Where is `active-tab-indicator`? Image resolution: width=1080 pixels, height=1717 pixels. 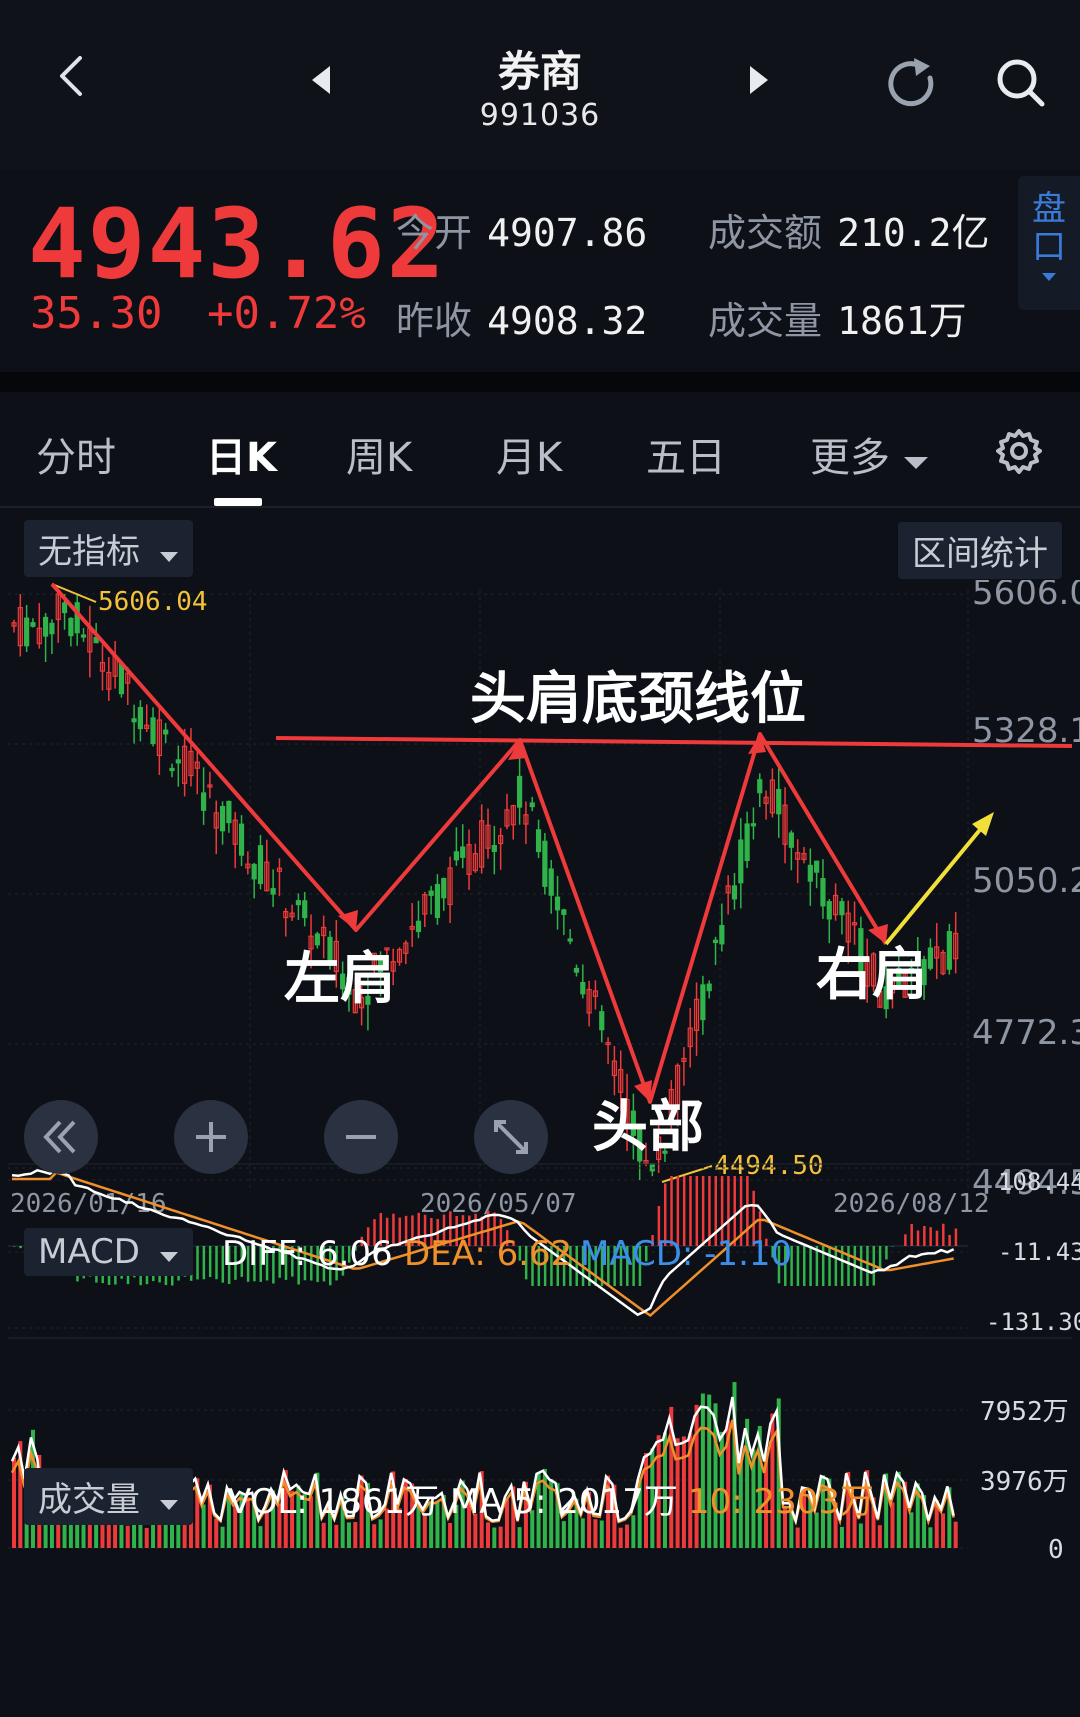 active-tab-indicator is located at coordinates (238, 502).